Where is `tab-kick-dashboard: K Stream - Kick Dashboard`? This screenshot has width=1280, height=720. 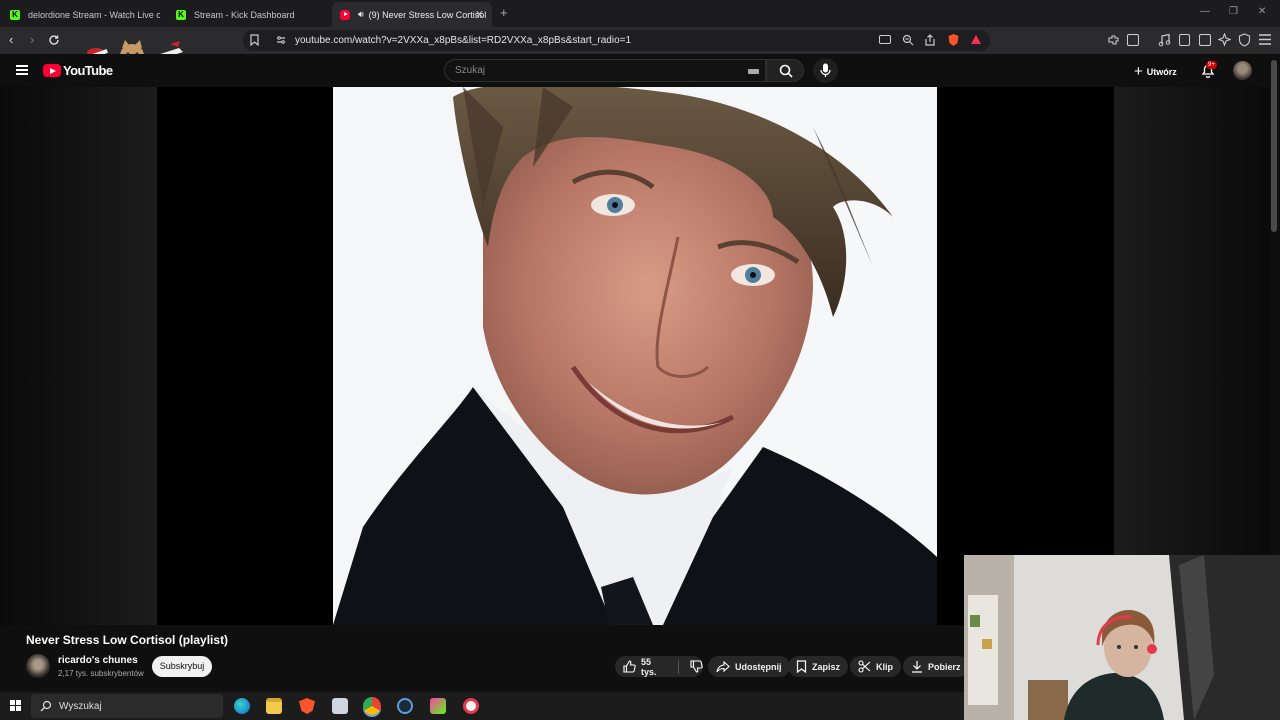 tab-kick-dashboard: K Stream - Kick Dashboard is located at coordinates (246, 14).